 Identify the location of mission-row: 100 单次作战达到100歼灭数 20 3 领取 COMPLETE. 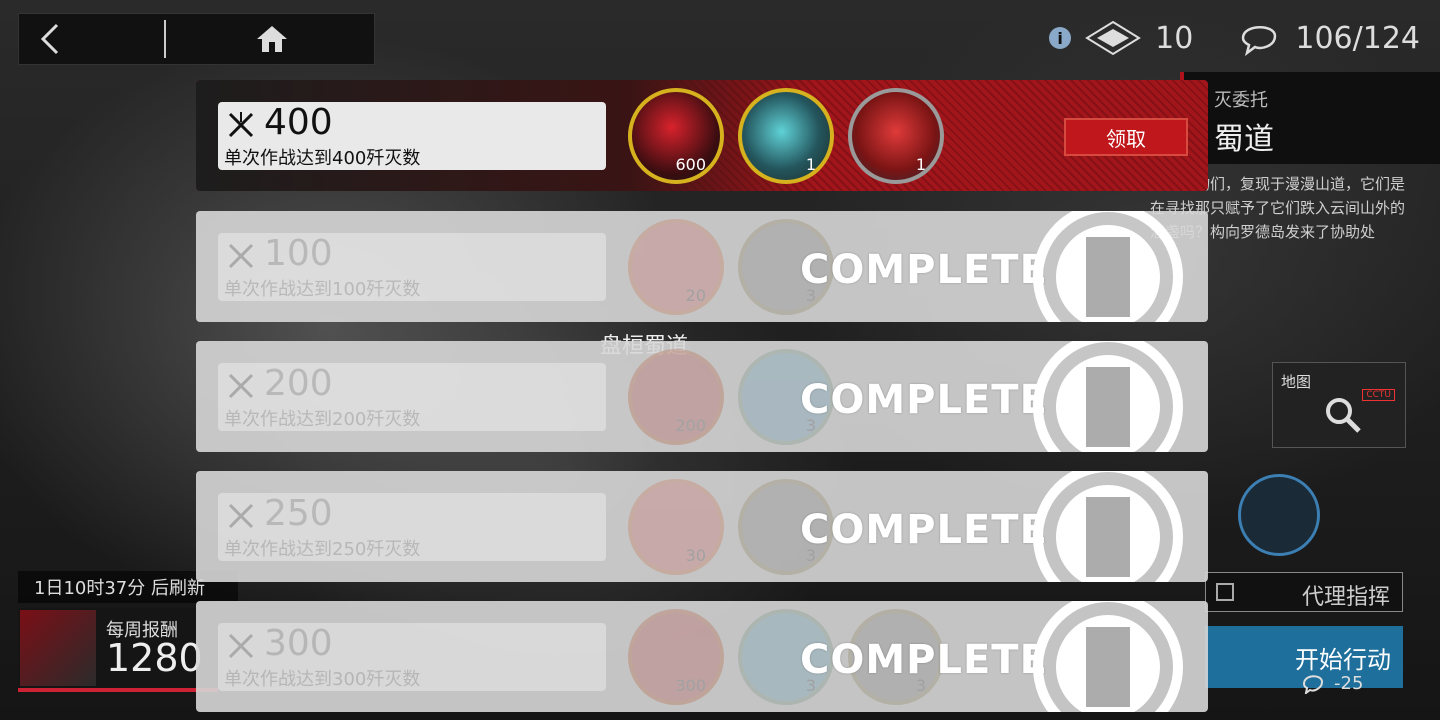
(702, 266).